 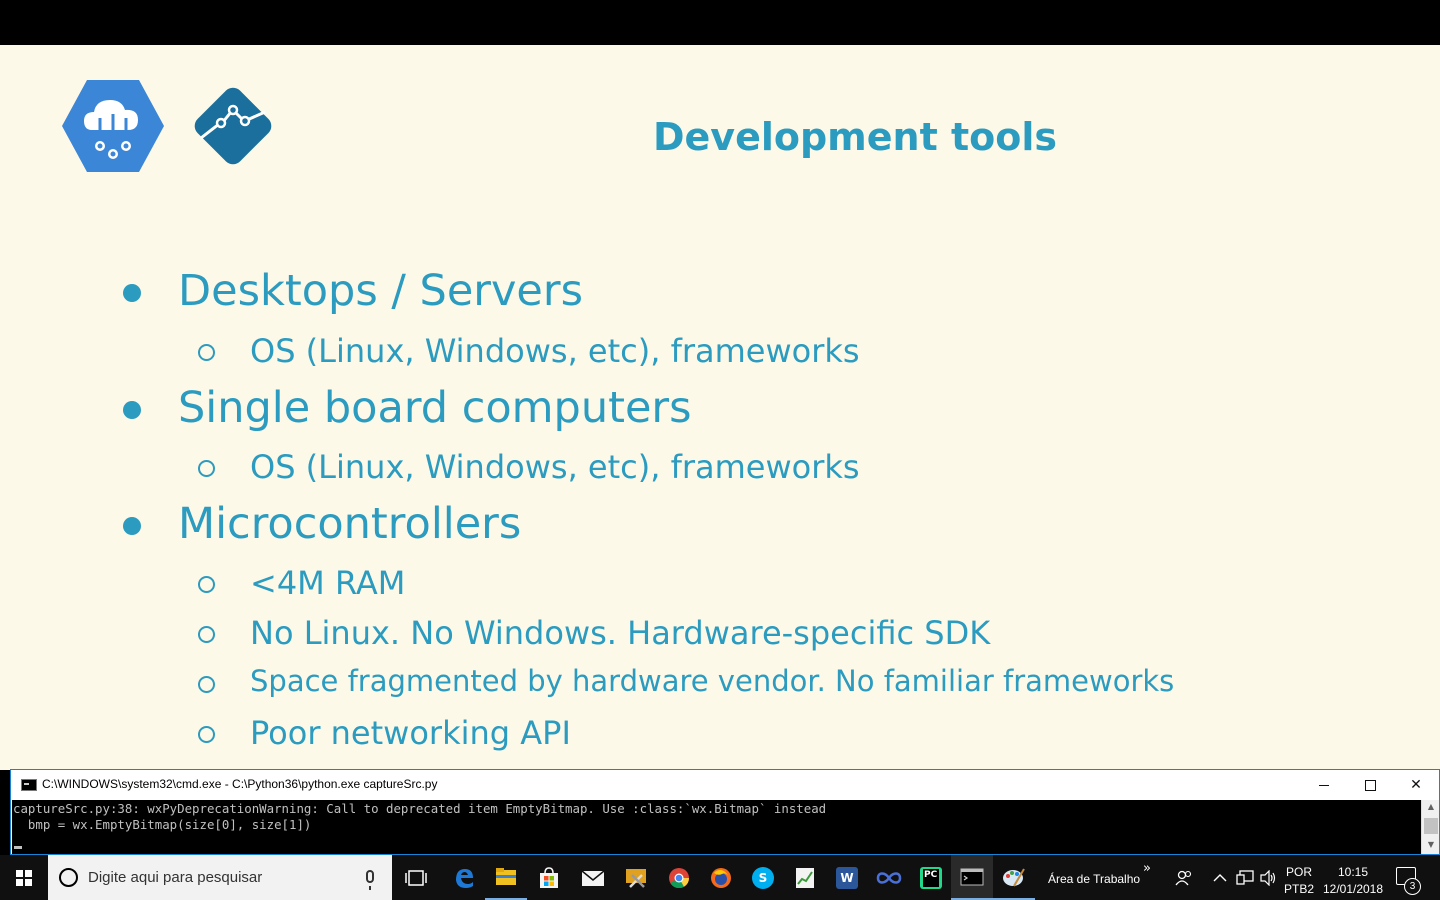 I want to click on minimize-button, so click(x=1324, y=785).